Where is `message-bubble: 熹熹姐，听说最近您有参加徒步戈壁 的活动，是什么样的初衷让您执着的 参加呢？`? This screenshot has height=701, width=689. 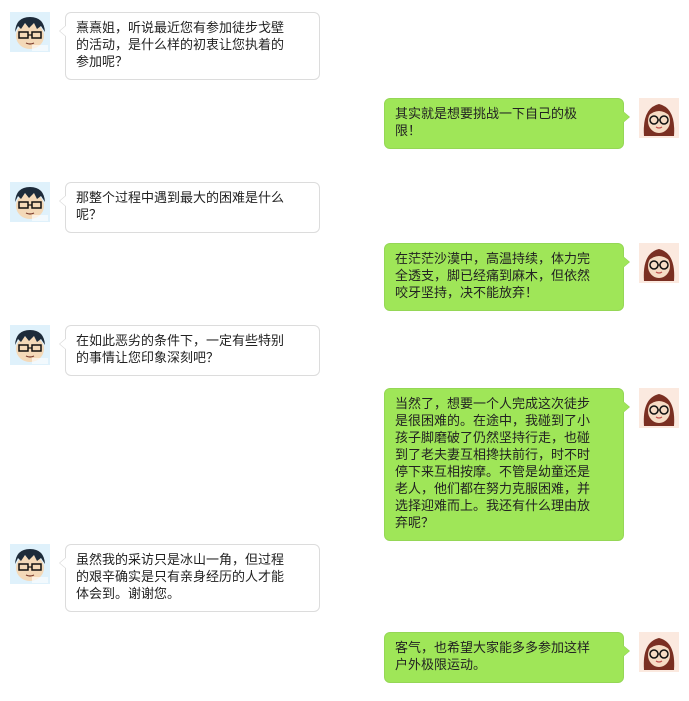 message-bubble: 熹熹姐，听说最近您有参加徒步戈壁 的活动，是什么样的初衷让您执着的 参加呢？ is located at coordinates (189, 46).